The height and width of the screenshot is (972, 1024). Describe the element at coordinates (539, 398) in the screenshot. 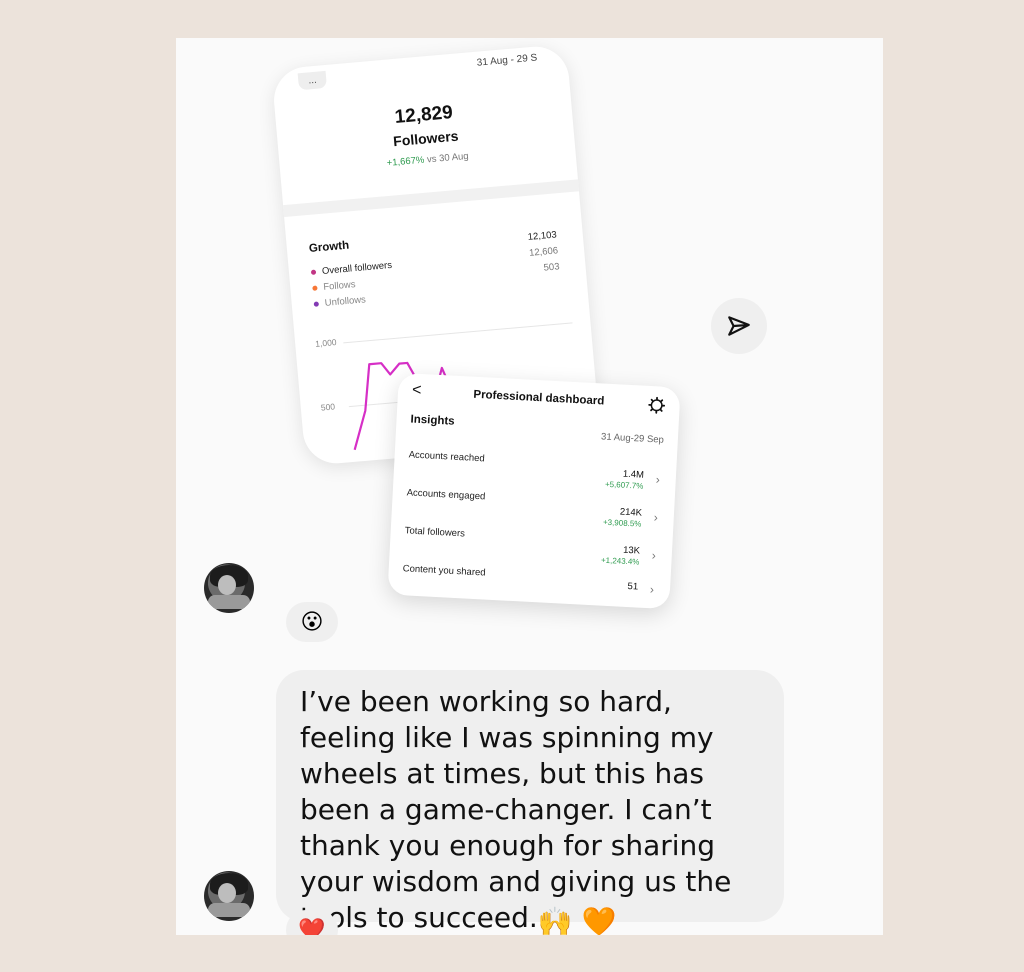

I see `dashboard-title: Professional dashboard` at that location.